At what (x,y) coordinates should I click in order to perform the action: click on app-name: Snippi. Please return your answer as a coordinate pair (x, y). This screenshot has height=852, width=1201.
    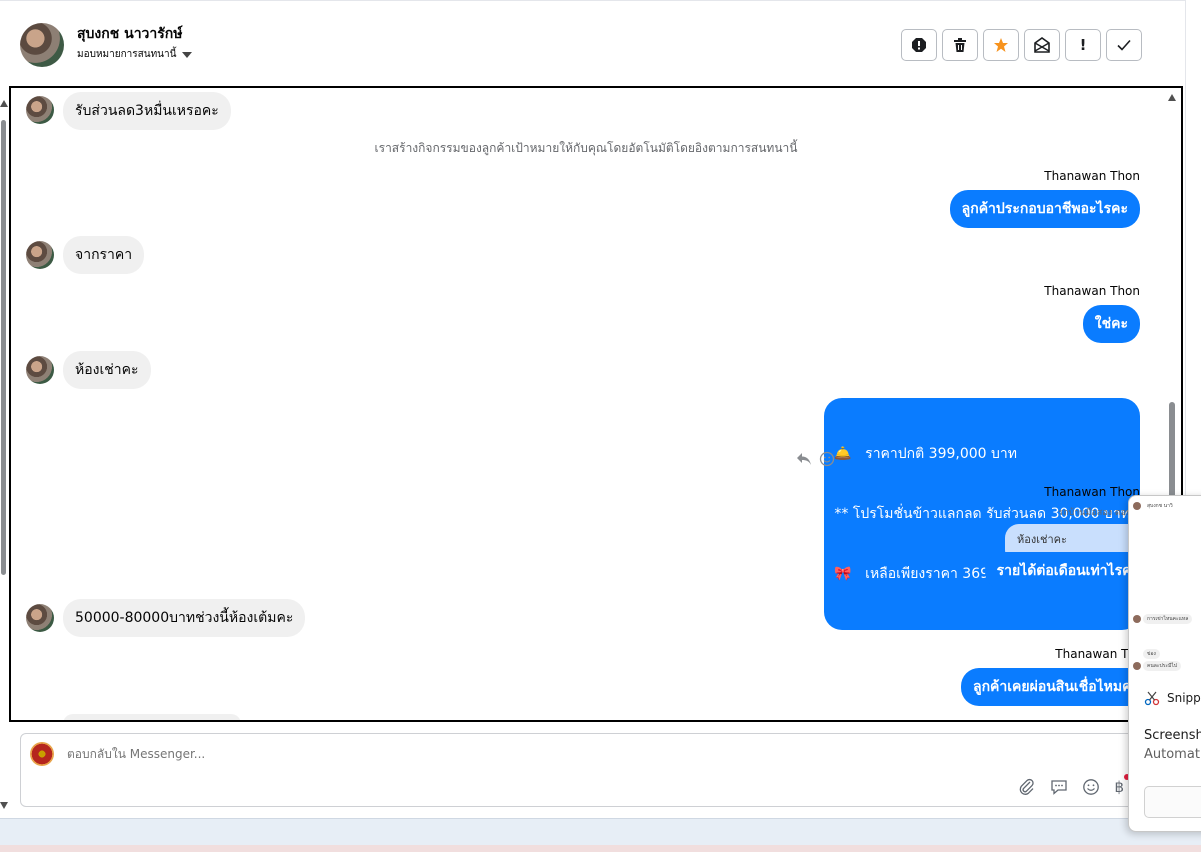
    Looking at the image, I should click on (1184, 698).